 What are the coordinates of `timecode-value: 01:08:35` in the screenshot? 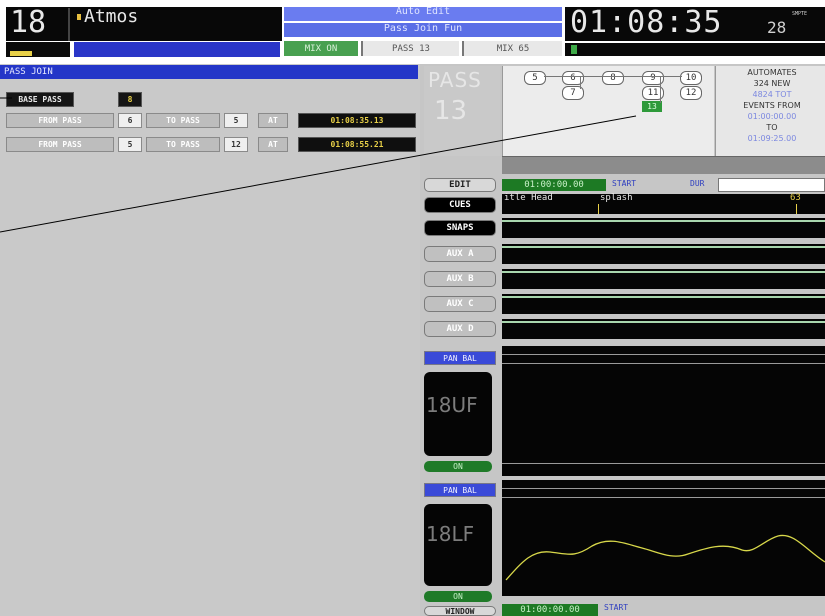 It's located at (646, 22).